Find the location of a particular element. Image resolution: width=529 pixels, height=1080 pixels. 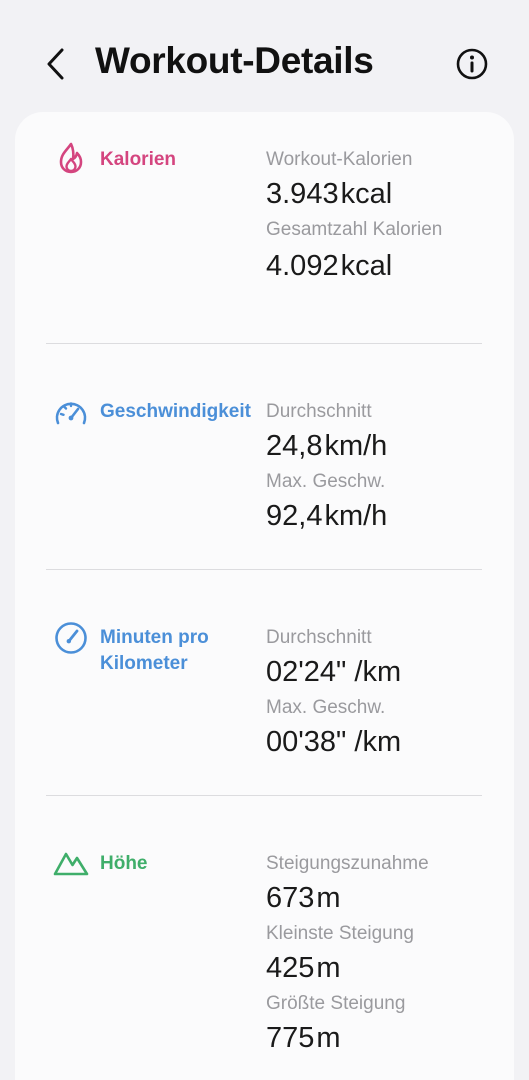

elevation-gain-unit: m is located at coordinates (328, 898).